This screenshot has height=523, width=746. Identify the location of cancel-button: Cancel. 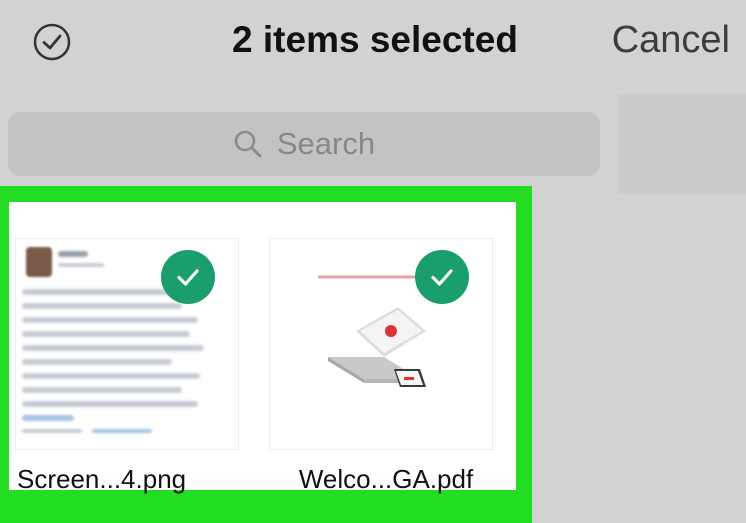
(671, 40).